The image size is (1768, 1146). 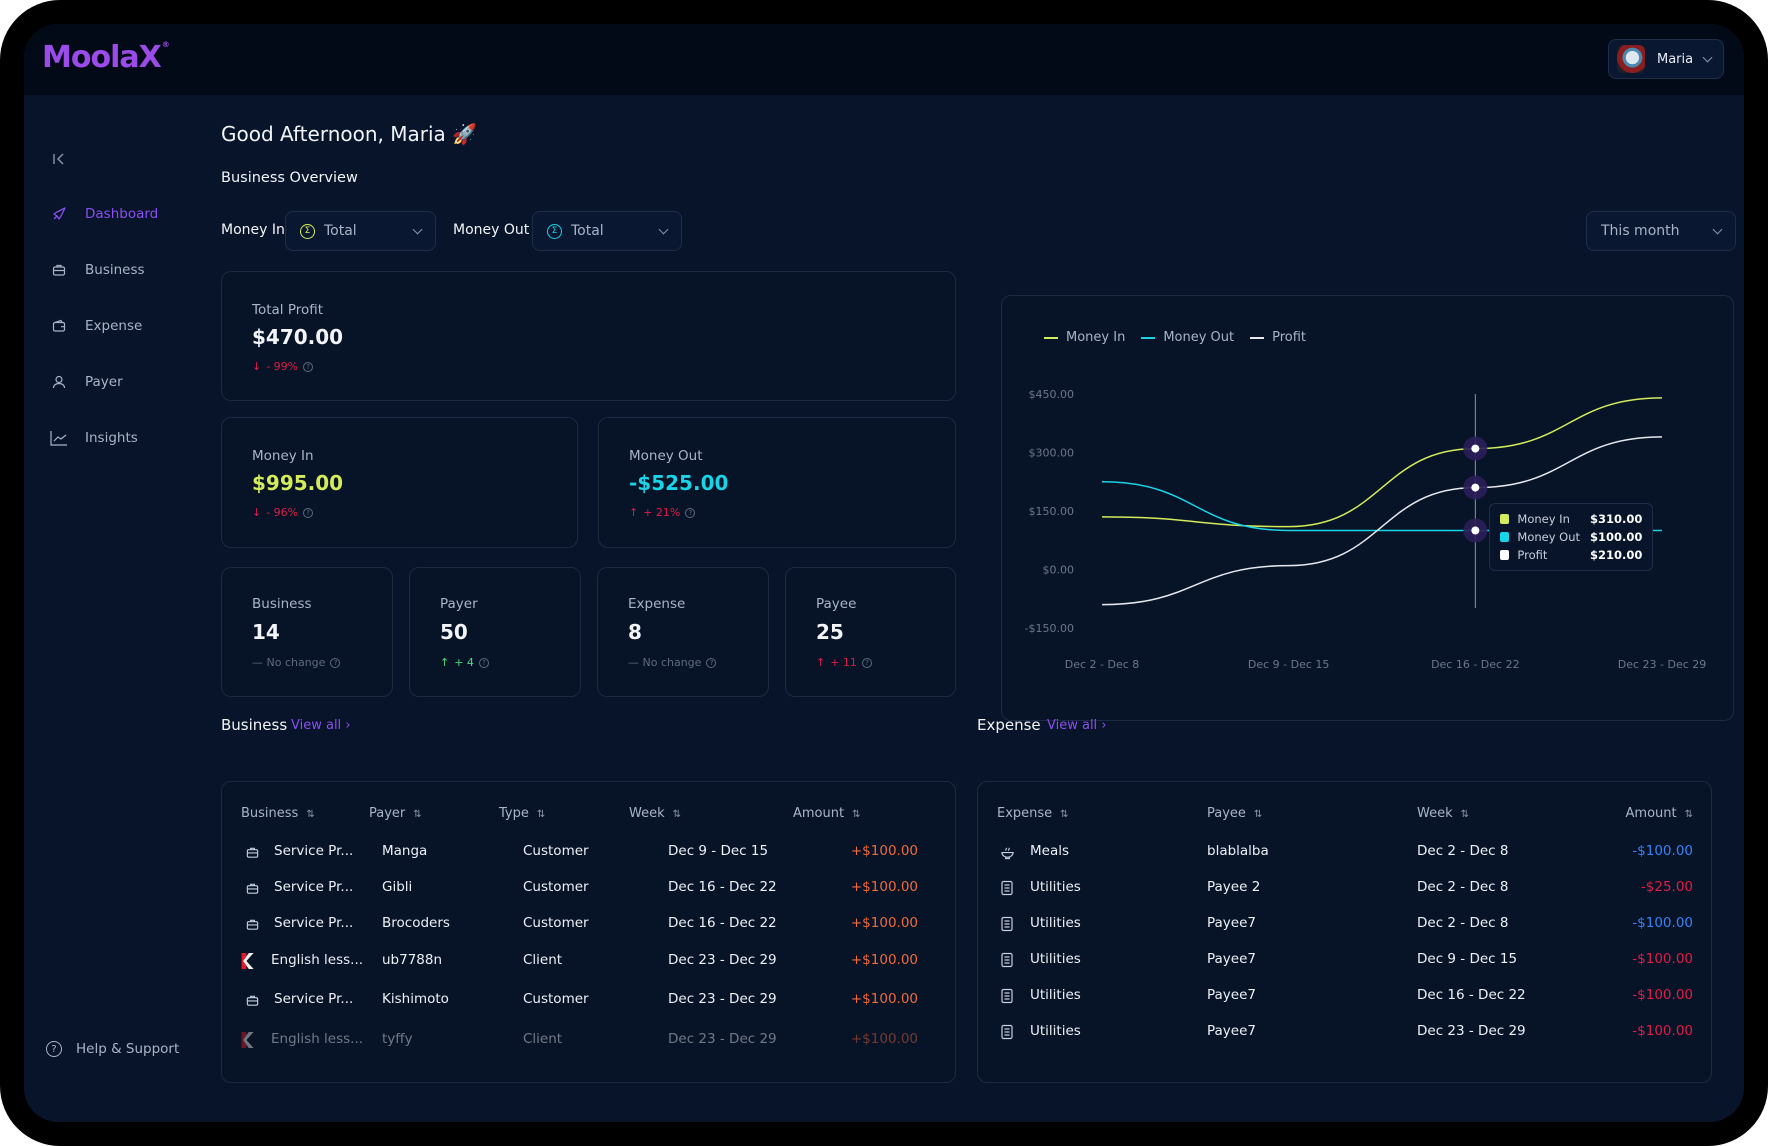 What do you see at coordinates (59, 214) in the screenshot?
I see `rocket-icon` at bounding box center [59, 214].